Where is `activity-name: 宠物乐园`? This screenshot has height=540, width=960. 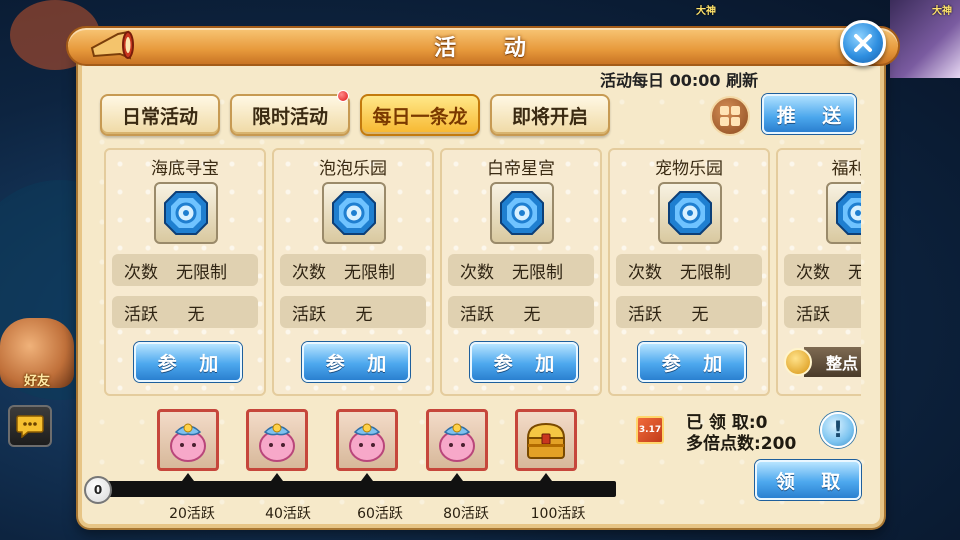 activity-name: 宠物乐园 is located at coordinates (689, 169).